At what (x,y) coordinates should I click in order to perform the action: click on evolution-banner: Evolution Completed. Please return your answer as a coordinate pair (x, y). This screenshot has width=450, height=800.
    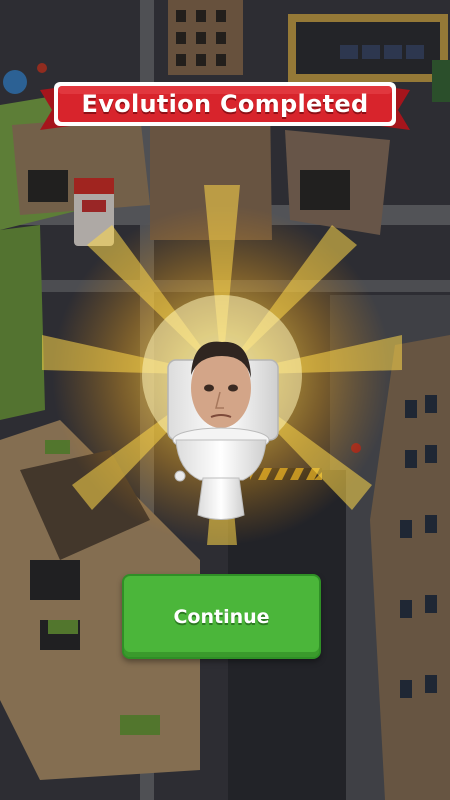
    Looking at the image, I should click on (225, 104).